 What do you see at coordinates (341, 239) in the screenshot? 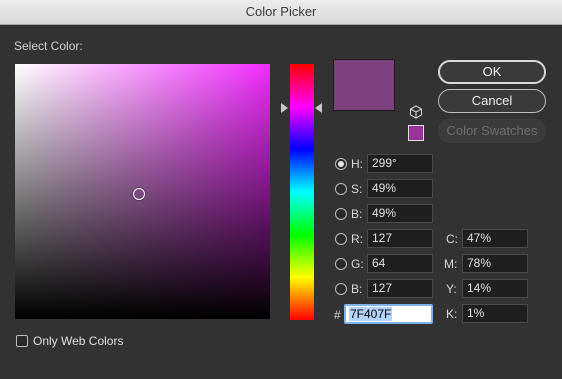
I see `red-radio` at bounding box center [341, 239].